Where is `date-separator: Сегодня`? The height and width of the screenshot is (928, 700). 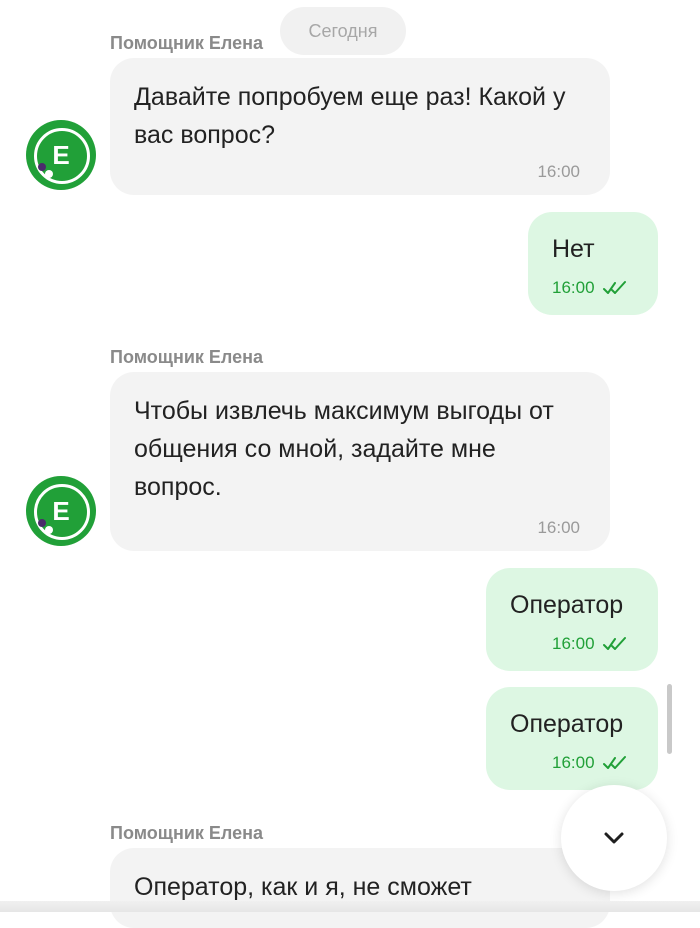
date-separator: Сегодня is located at coordinates (343, 31).